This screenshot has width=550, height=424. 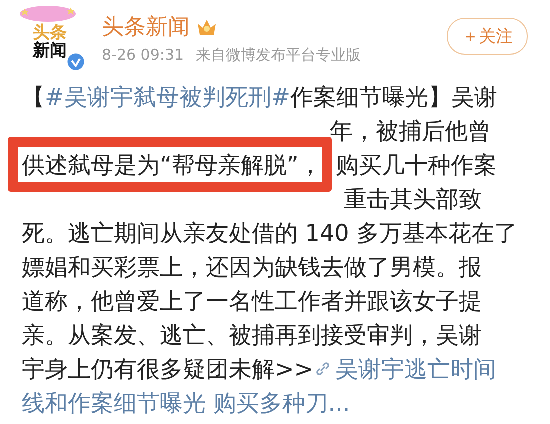 What do you see at coordinates (279, 55) in the screenshot?
I see `post-source: 来自微博发布平台专业版` at bounding box center [279, 55].